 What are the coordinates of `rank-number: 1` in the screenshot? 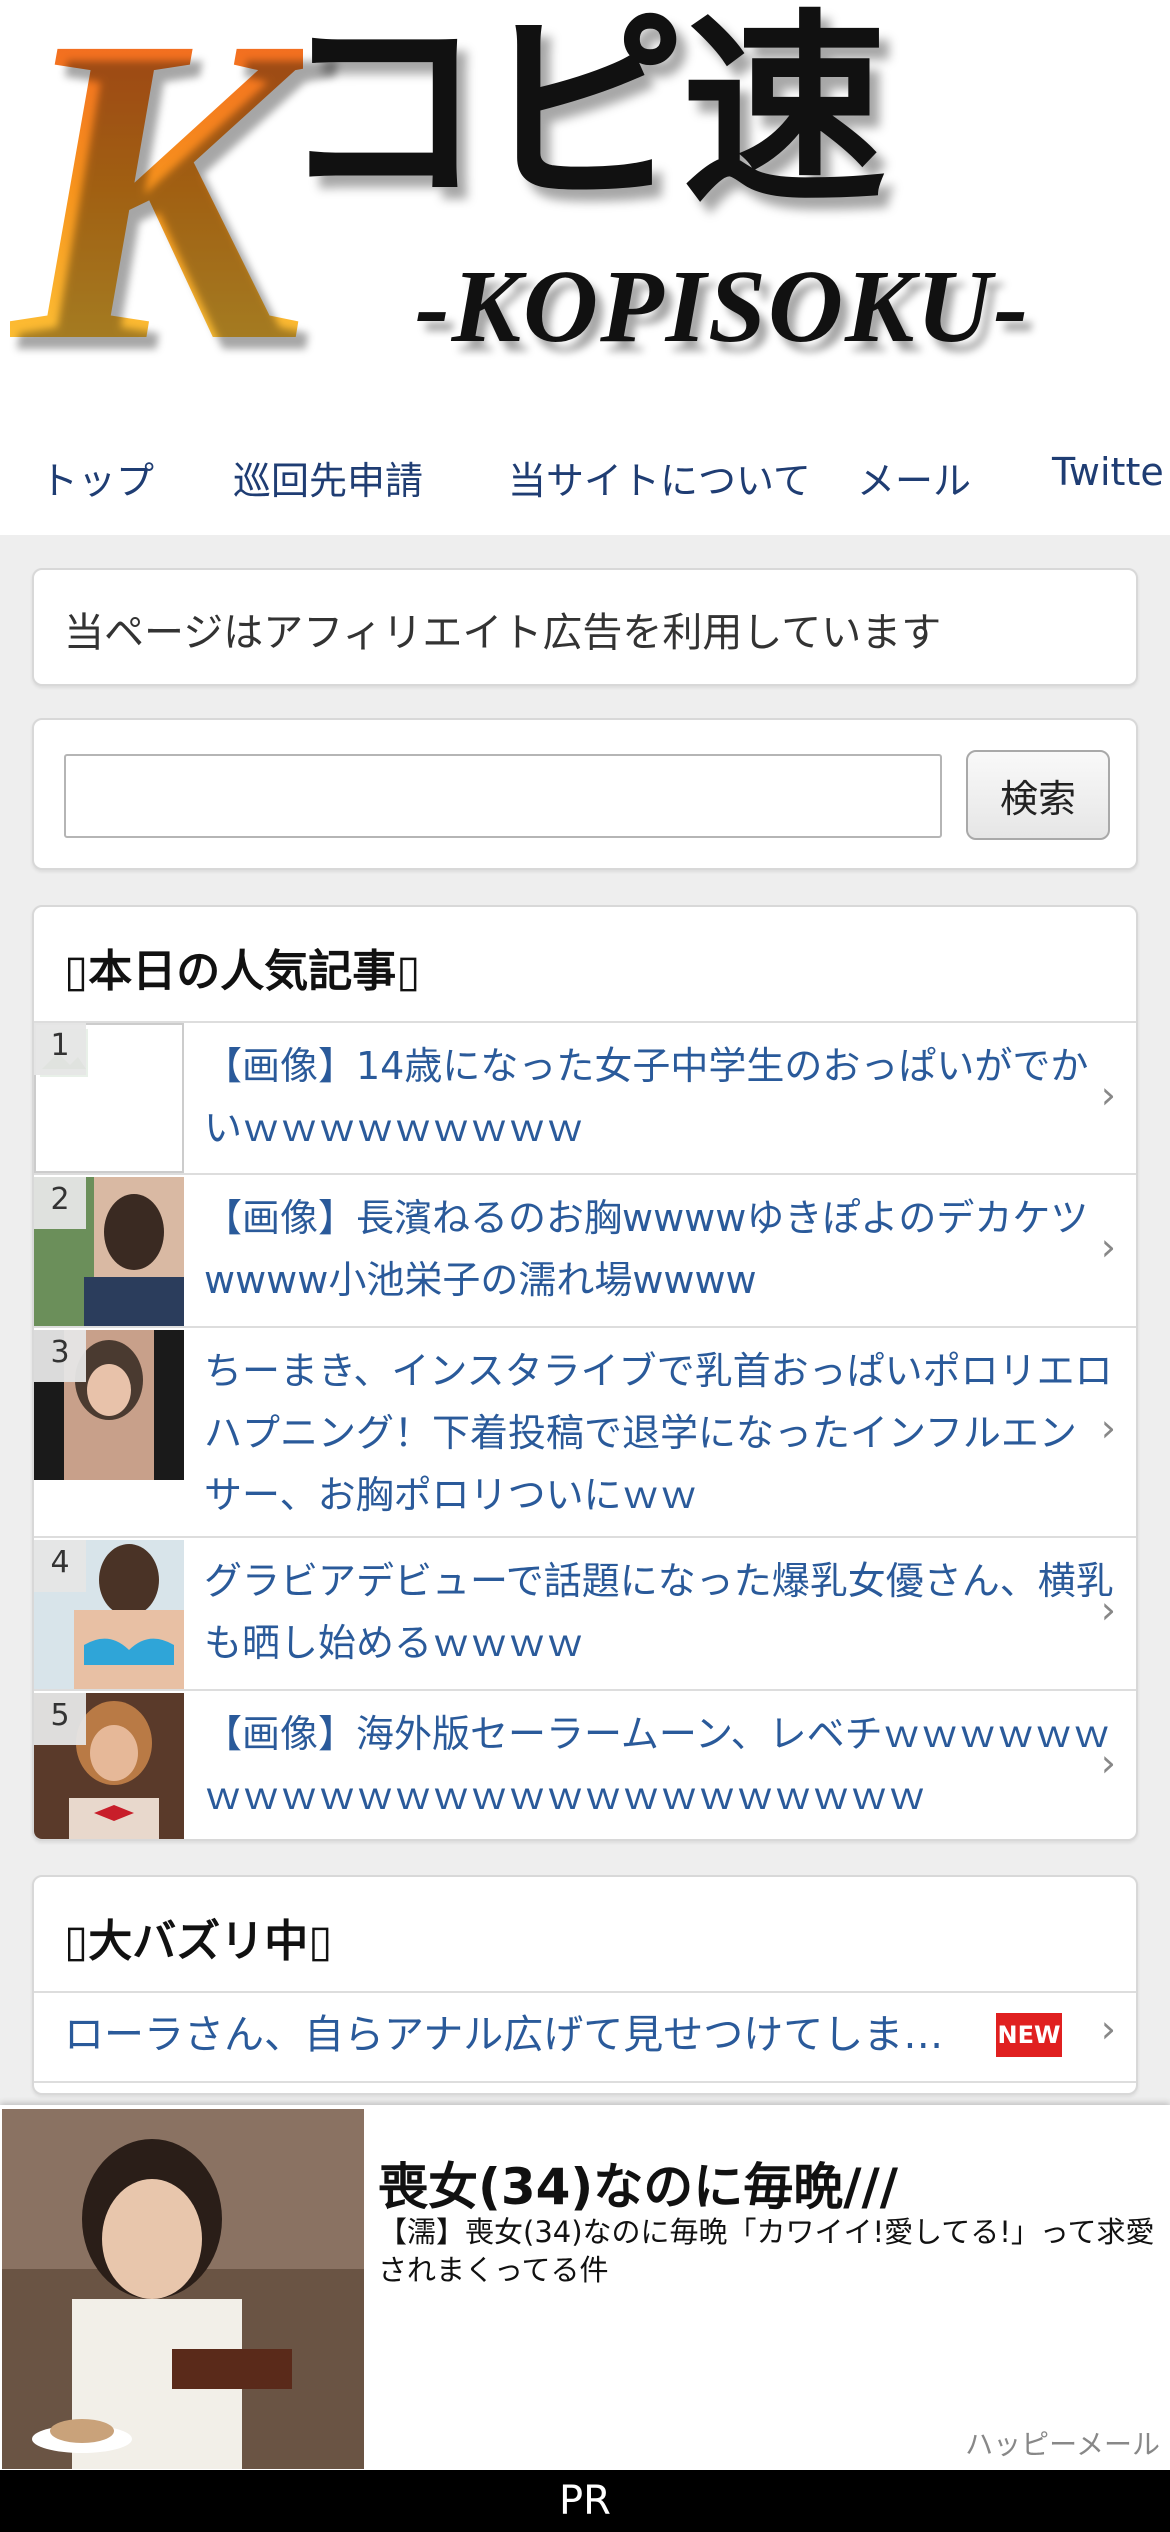 It's located at (60, 1049).